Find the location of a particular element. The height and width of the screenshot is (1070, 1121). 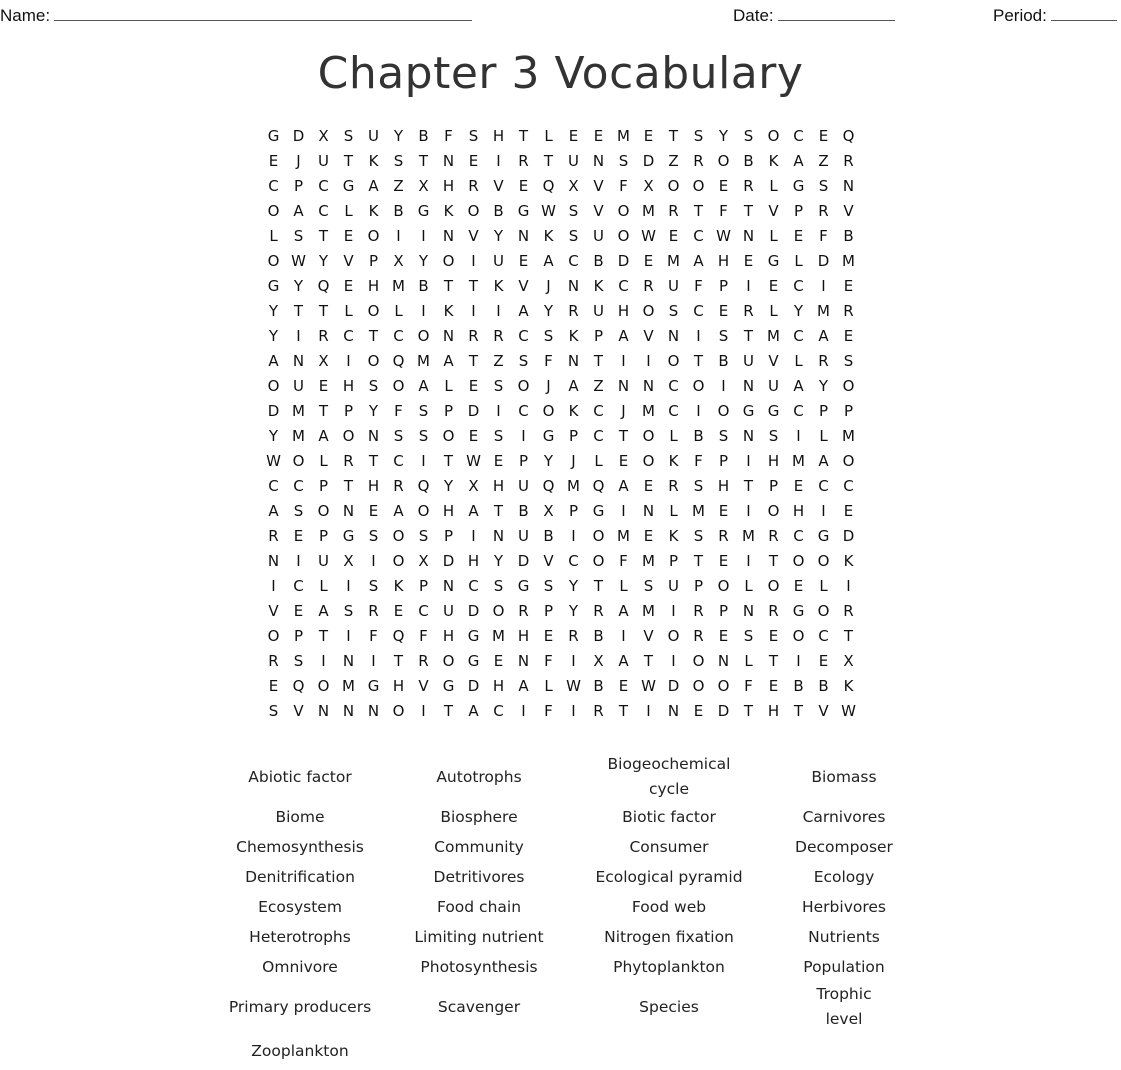

grid-letter: Z is located at coordinates (673, 161).